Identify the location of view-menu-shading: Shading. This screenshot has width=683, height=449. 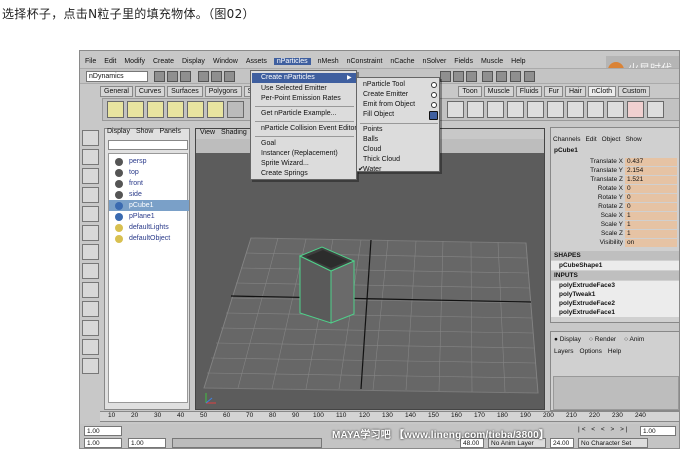
(234, 134).